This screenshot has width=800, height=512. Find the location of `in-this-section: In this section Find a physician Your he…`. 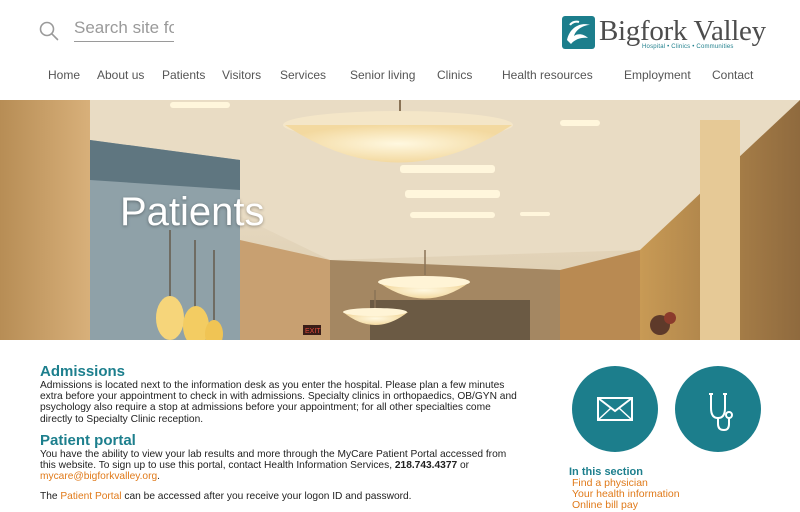

in-this-section: In this section Find a physician Your he… is located at coordinates (669, 488).